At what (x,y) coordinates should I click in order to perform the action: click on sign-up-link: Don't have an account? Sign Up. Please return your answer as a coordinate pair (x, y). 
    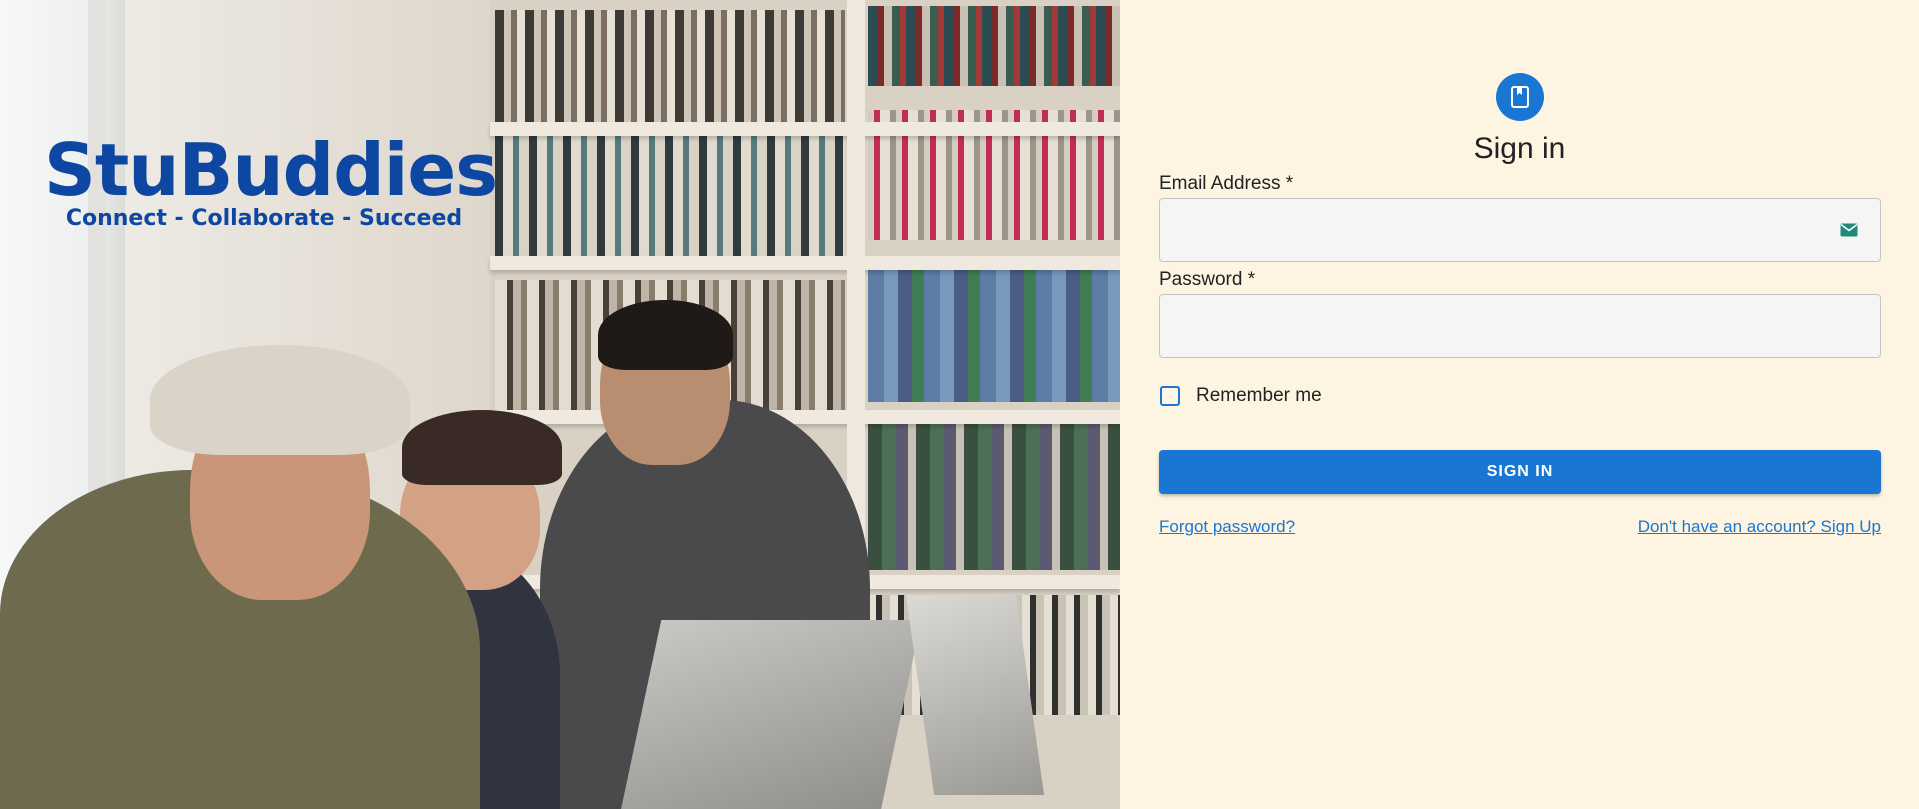
    Looking at the image, I should click on (1759, 527).